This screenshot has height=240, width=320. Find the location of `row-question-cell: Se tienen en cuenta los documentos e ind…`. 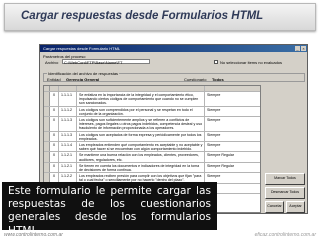

row-question-cell: Se tienen en cuenta los documentos e ind… is located at coordinates (141, 167).